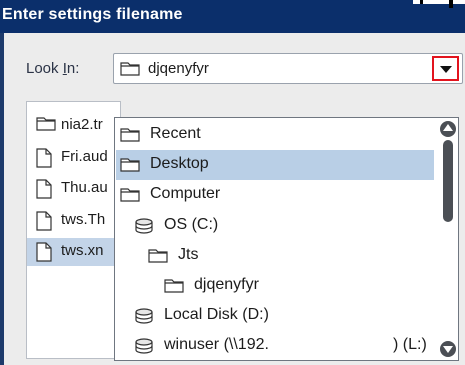 The width and height of the screenshot is (465, 365). I want to click on file-list-item: tws.Th, so click(74, 221).